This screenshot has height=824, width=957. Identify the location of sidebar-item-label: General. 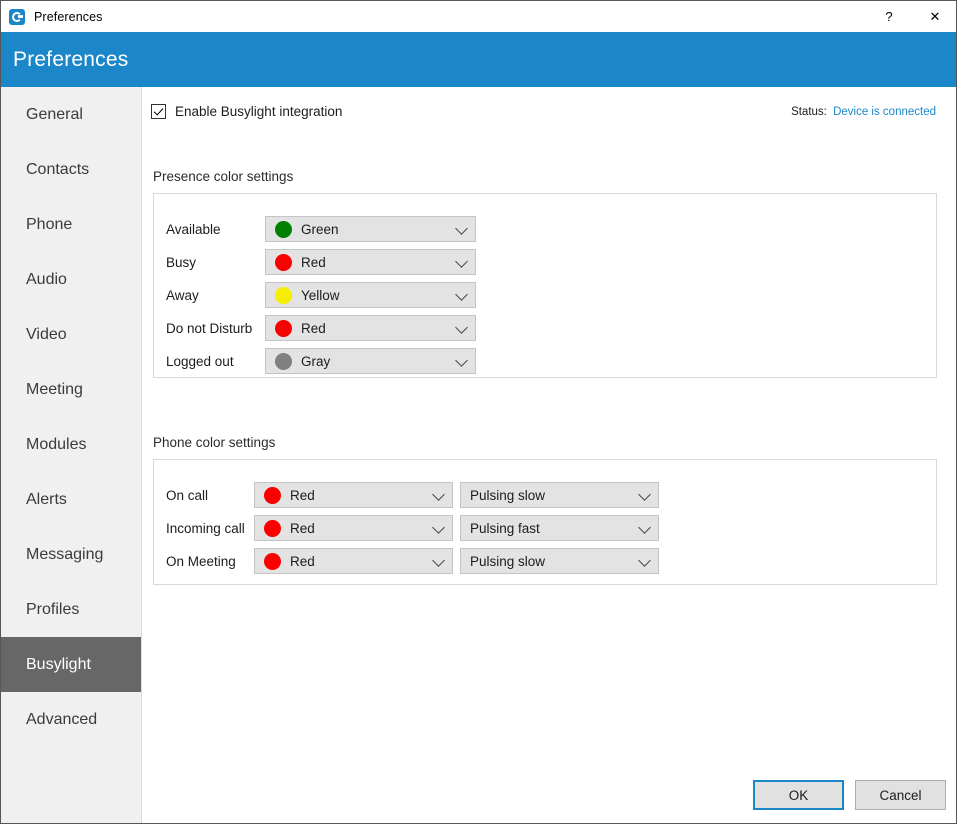
(54, 114).